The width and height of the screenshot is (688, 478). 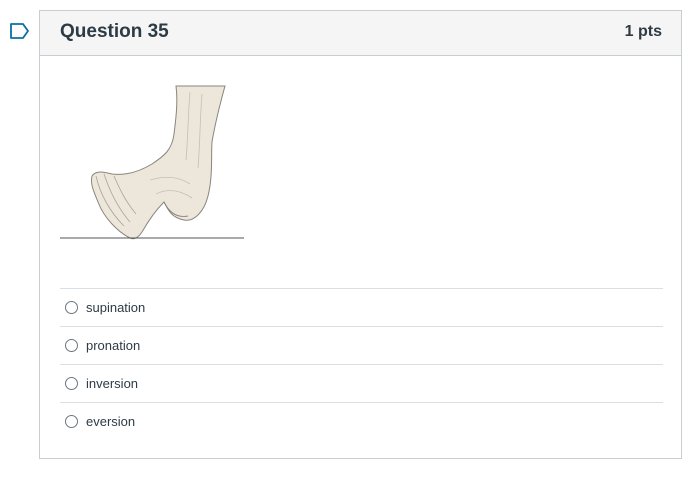 What do you see at coordinates (112, 383) in the screenshot?
I see `answer-label: inversion` at bounding box center [112, 383].